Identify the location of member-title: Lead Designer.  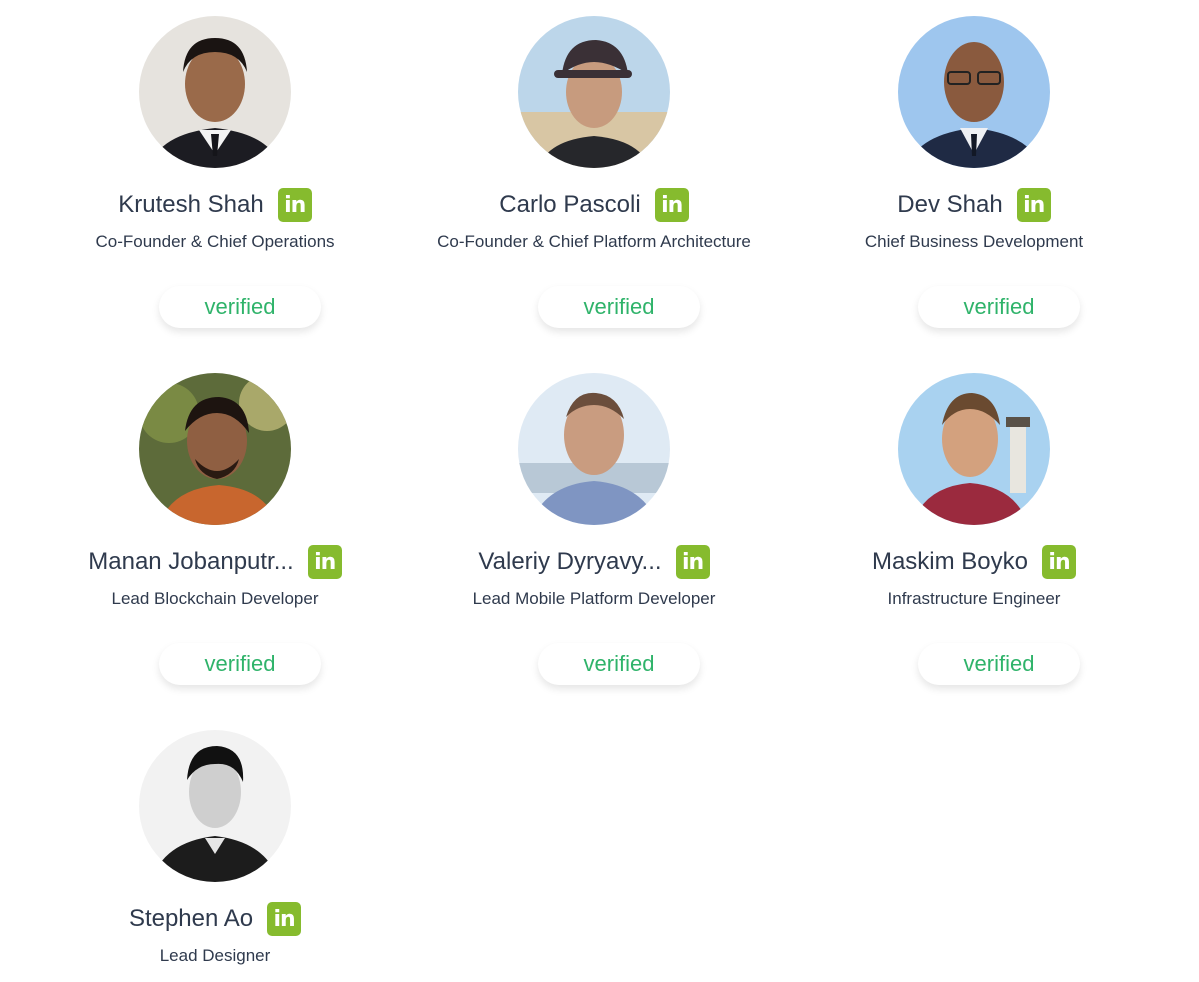
(215, 955).